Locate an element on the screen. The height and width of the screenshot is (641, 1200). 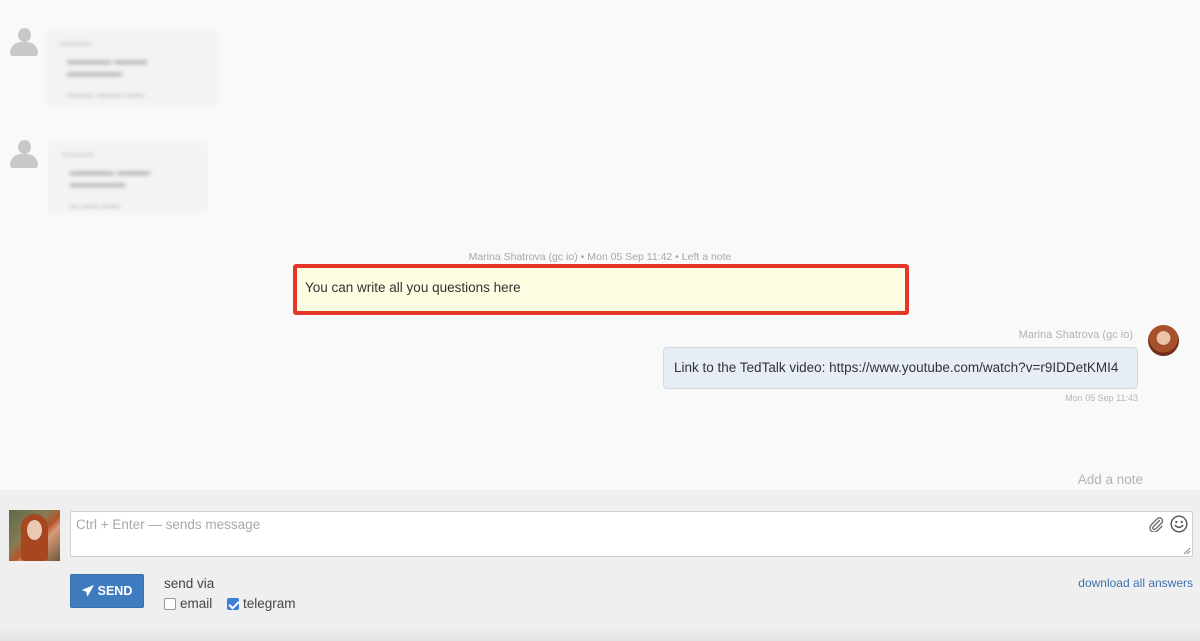
email-checkbox is located at coordinates (170, 603).